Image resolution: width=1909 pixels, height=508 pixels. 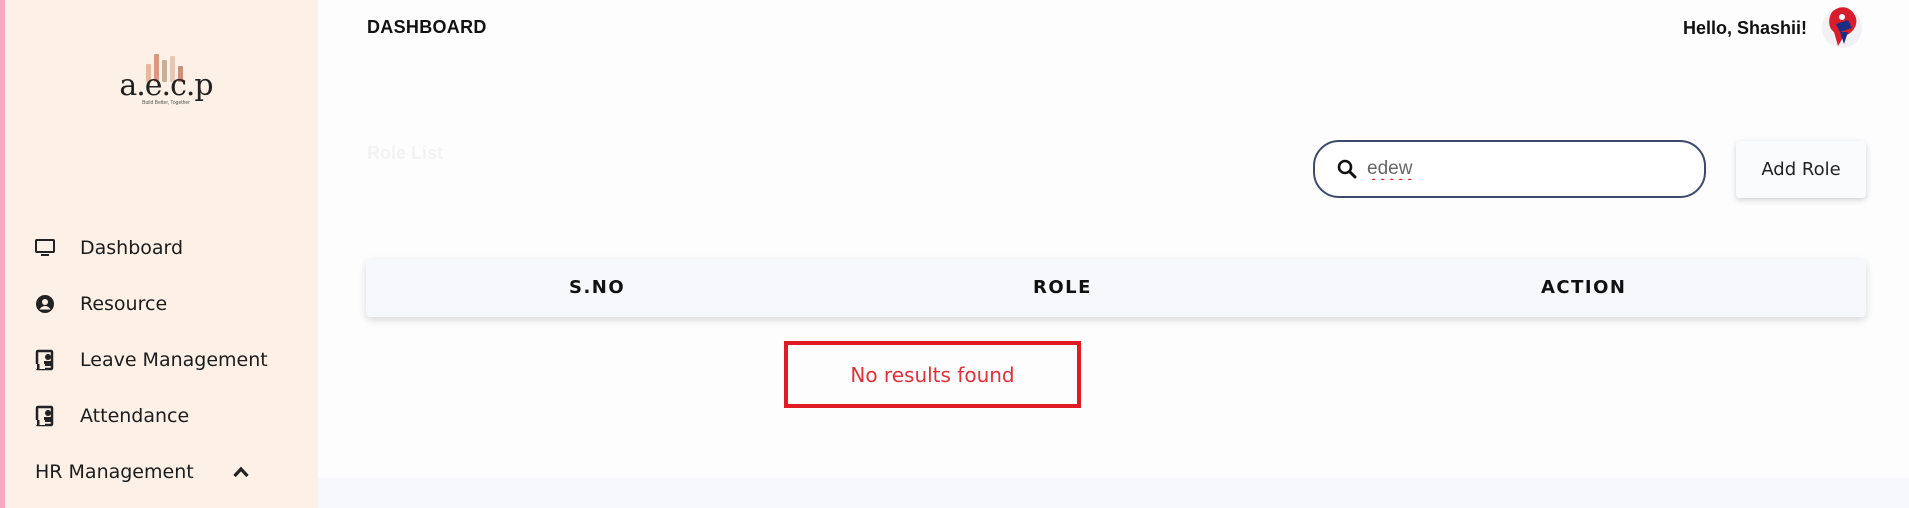 What do you see at coordinates (1116, 288) in the screenshot?
I see `table-header: S.NO ROLE ACTION` at bounding box center [1116, 288].